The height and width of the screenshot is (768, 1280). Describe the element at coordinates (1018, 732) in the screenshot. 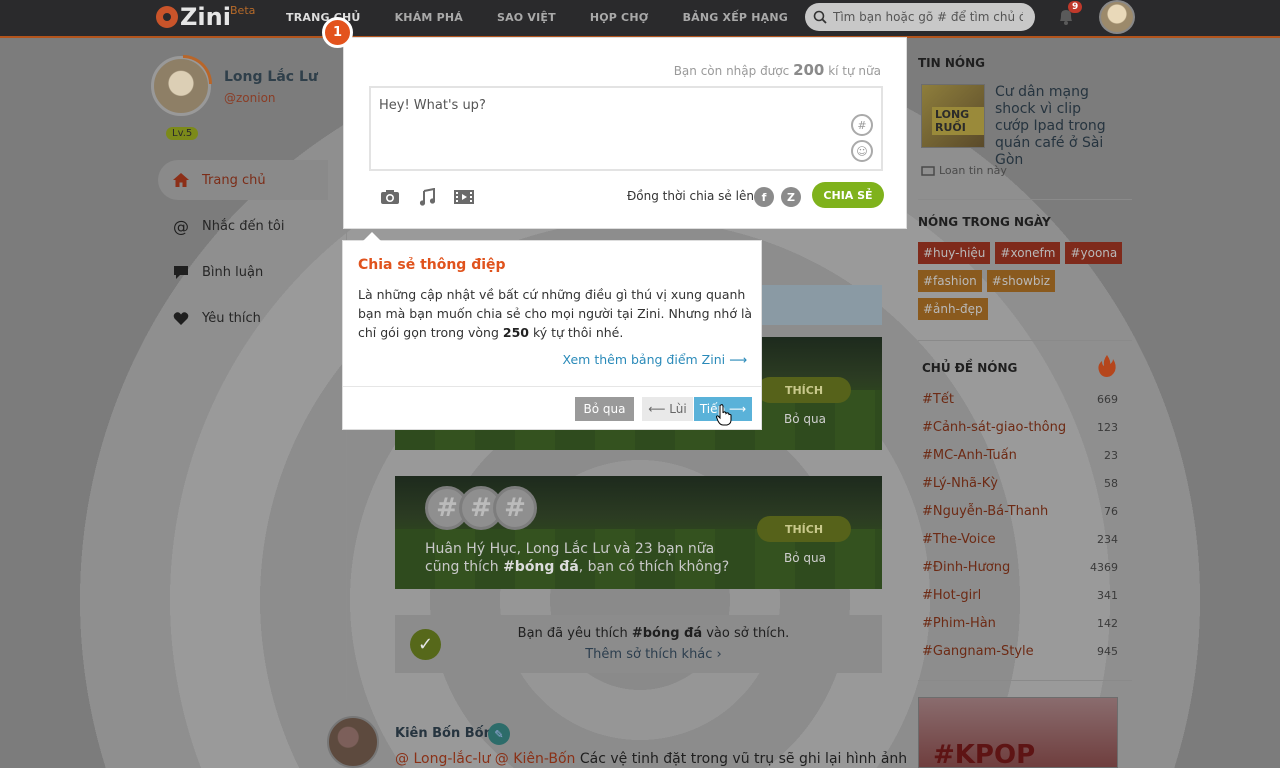

I see `kpop-banner: #KPOP` at that location.